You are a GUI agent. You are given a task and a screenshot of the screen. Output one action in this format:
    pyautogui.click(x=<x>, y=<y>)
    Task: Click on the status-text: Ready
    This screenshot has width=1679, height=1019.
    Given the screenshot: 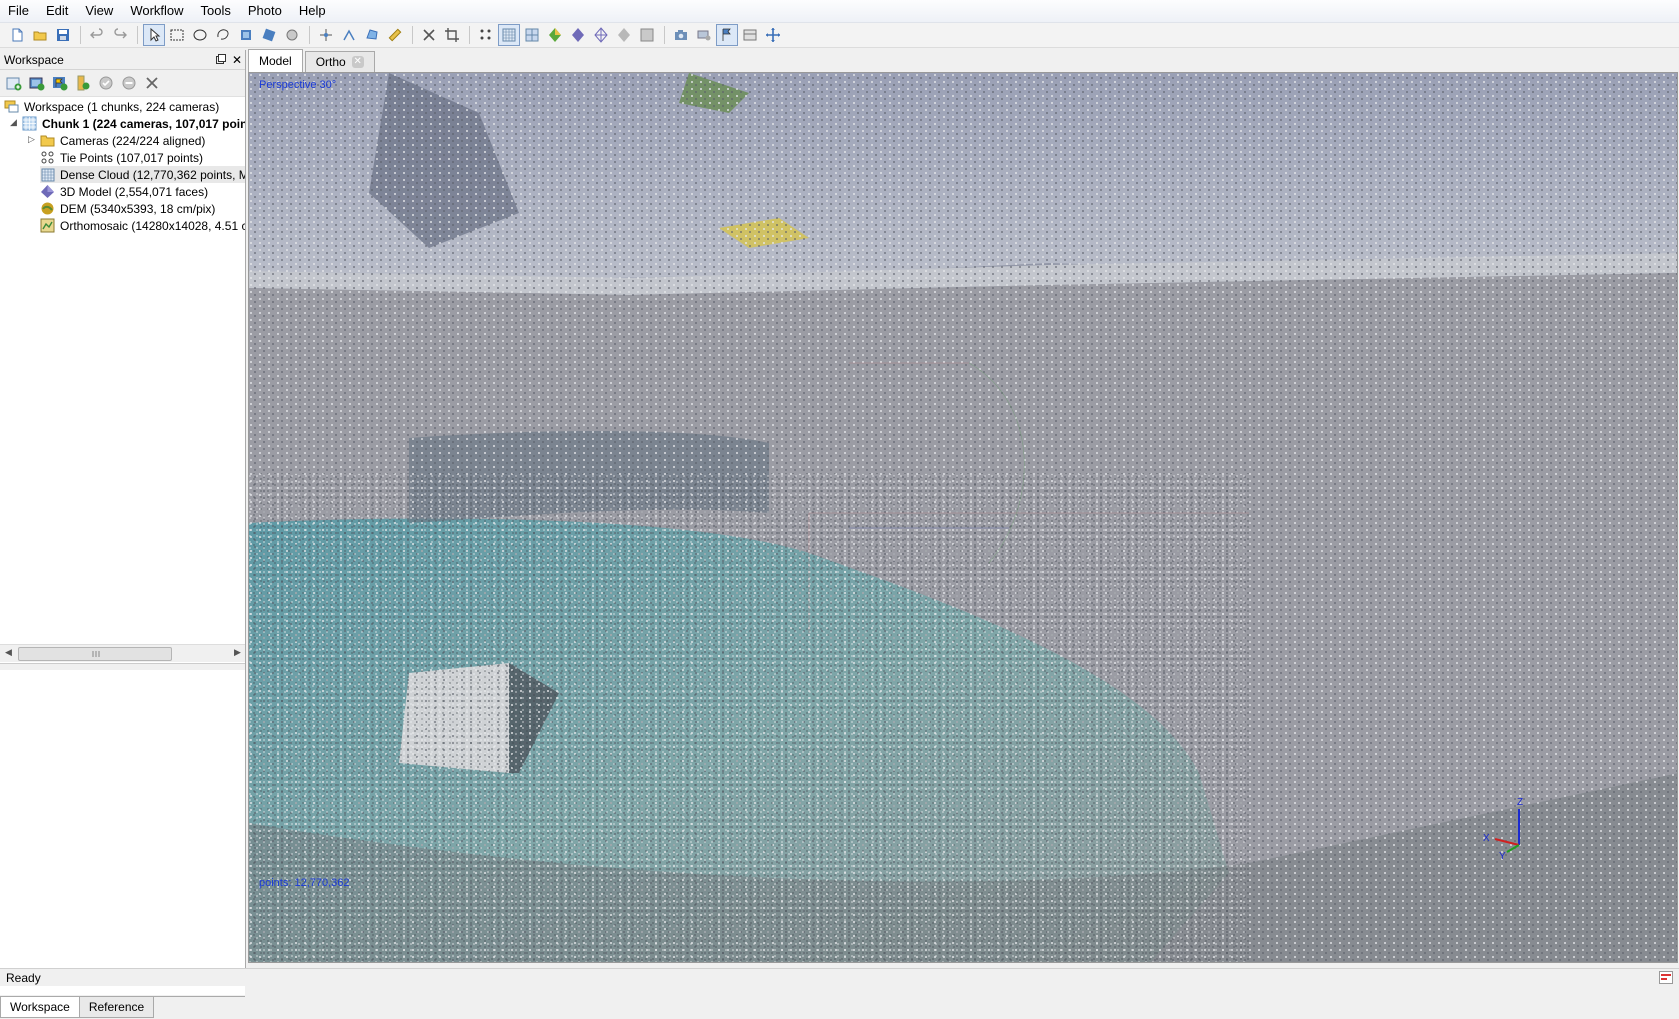 What is the action you would take?
    pyautogui.click(x=23, y=978)
    